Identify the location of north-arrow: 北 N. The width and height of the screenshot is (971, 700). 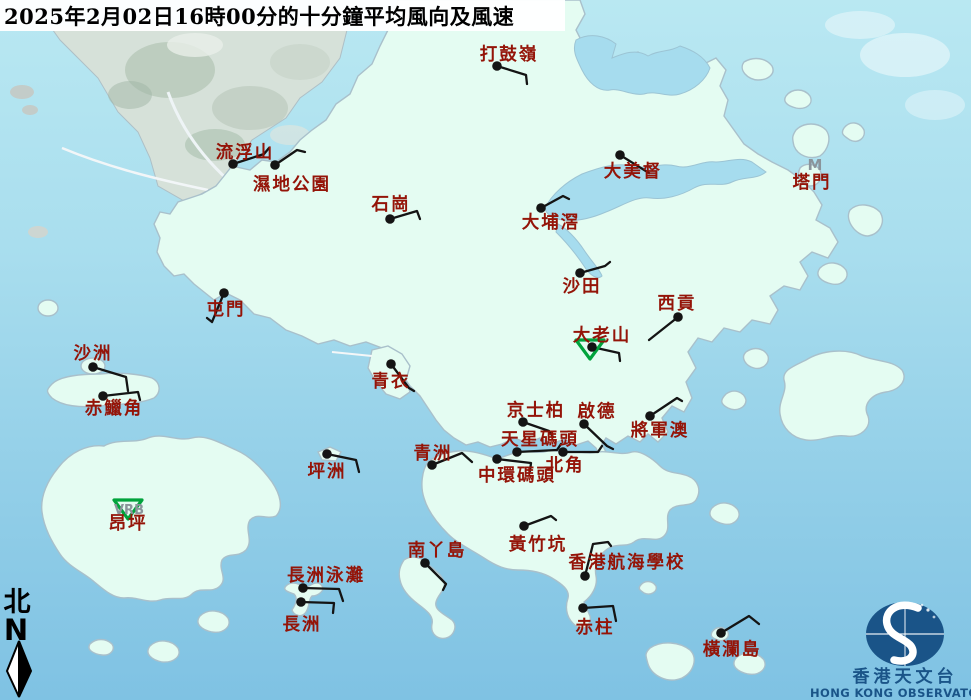
(18, 642).